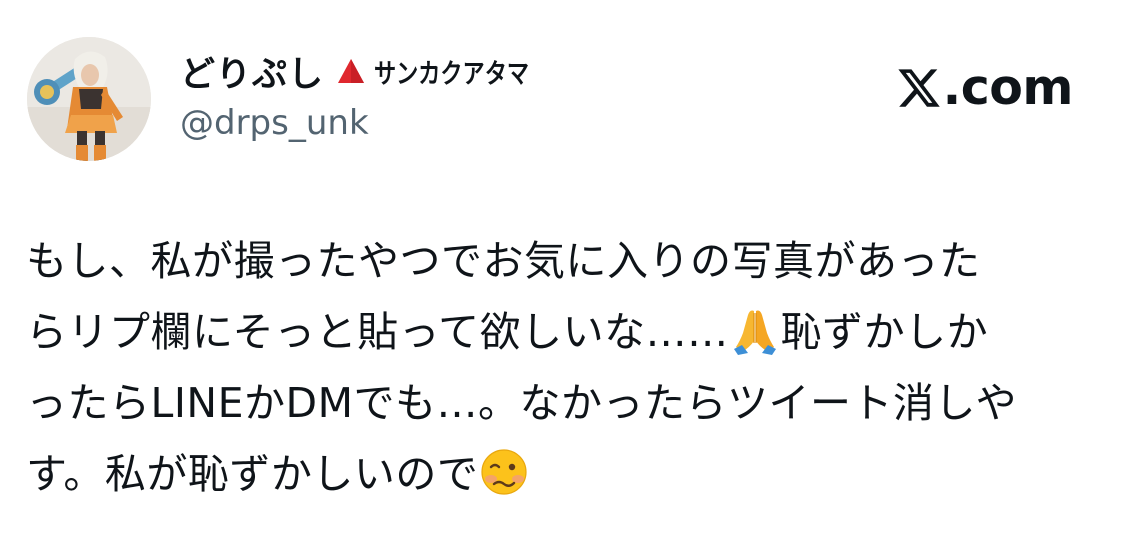  I want to click on red-triangle-icon, so click(351, 71).